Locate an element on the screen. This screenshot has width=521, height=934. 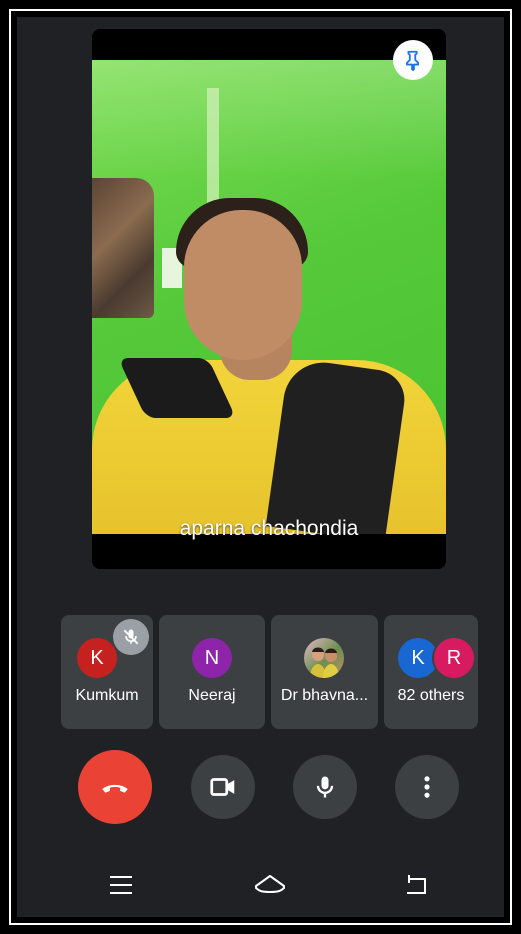
more-options-button is located at coordinates (427, 787).